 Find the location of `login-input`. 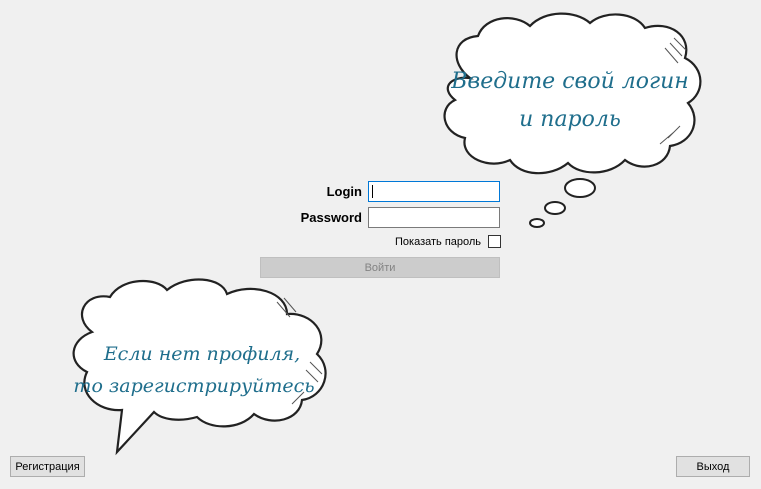

login-input is located at coordinates (434, 191).